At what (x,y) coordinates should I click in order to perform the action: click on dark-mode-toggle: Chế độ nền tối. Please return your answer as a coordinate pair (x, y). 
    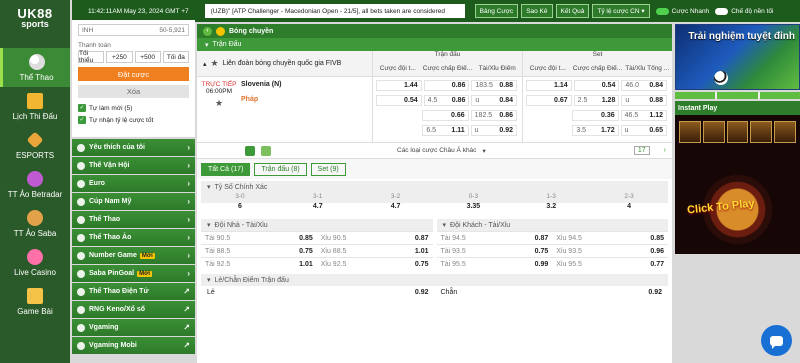
    Looking at the image, I should click on (744, 11).